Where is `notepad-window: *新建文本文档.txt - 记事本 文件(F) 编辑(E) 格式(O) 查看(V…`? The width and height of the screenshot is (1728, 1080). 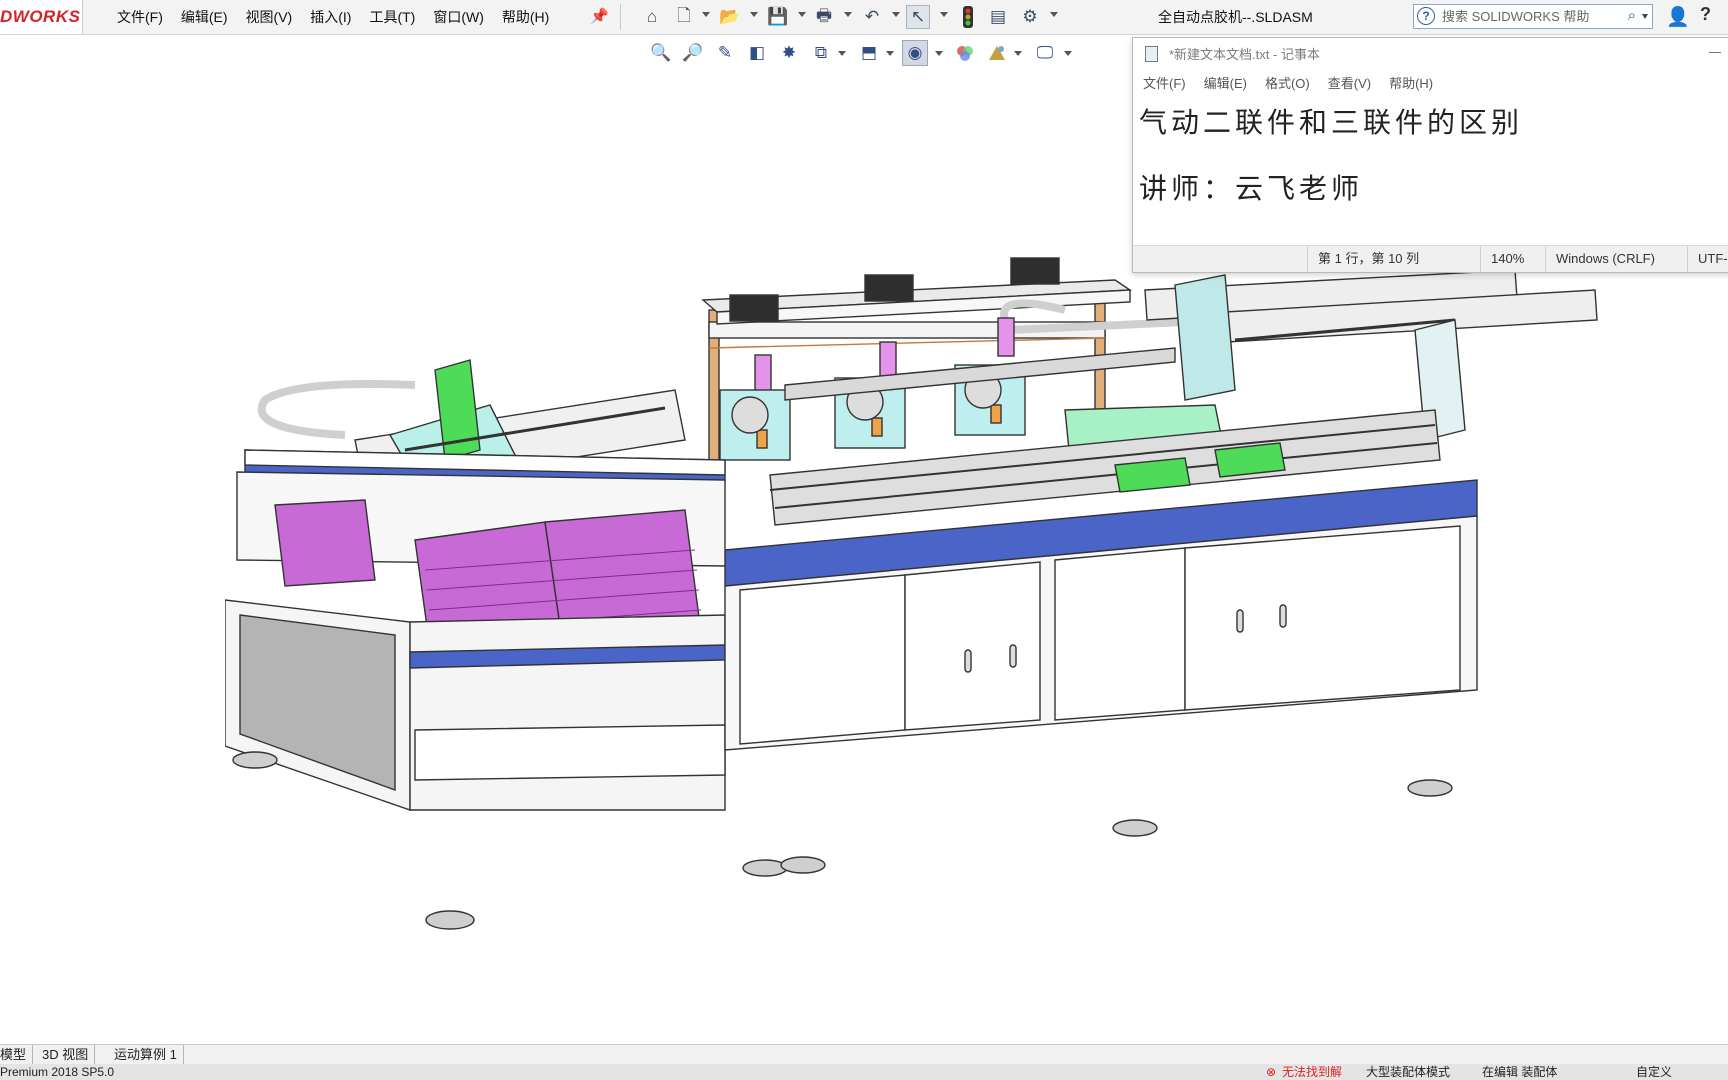
notepad-window: *新建文本文档.txt - 记事本 文件(F) 编辑(E) 格式(O) 查看(V… is located at coordinates (1430, 155).